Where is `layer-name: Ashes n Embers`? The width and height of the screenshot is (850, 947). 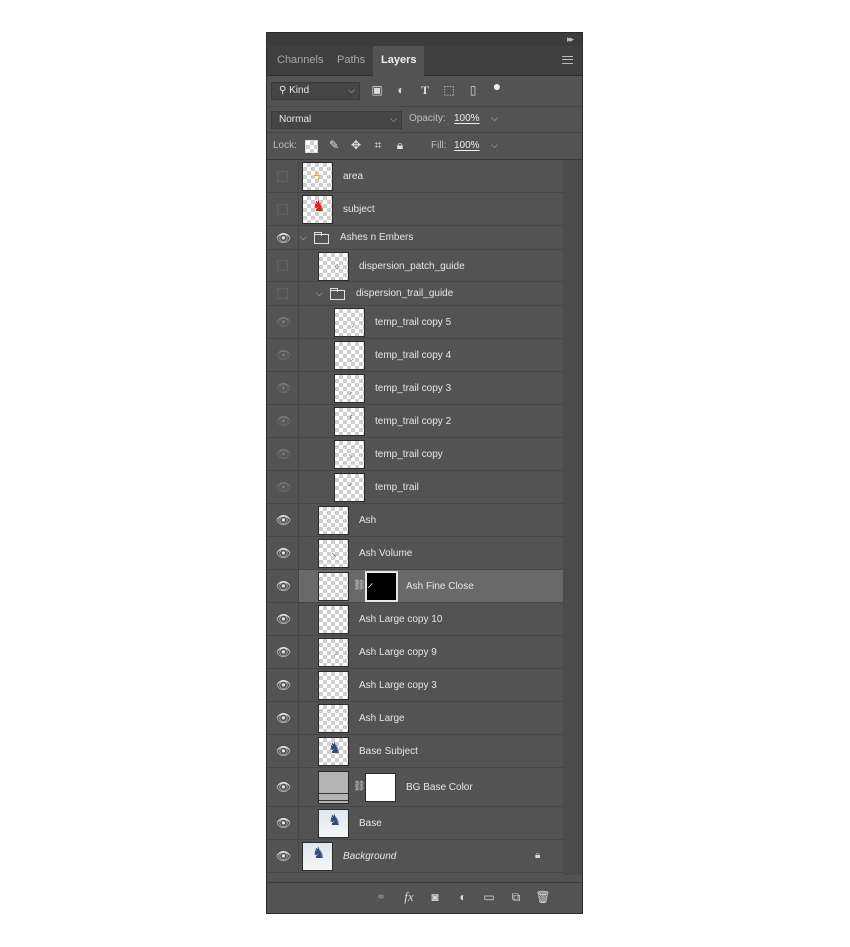
layer-name: Ashes n Embers is located at coordinates (377, 237).